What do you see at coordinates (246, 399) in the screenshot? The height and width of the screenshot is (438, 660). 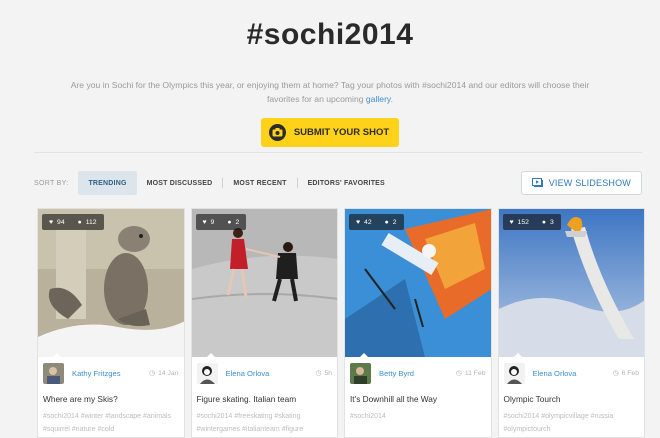 I see `photo-caption: Figure skating. Italian team` at bounding box center [246, 399].